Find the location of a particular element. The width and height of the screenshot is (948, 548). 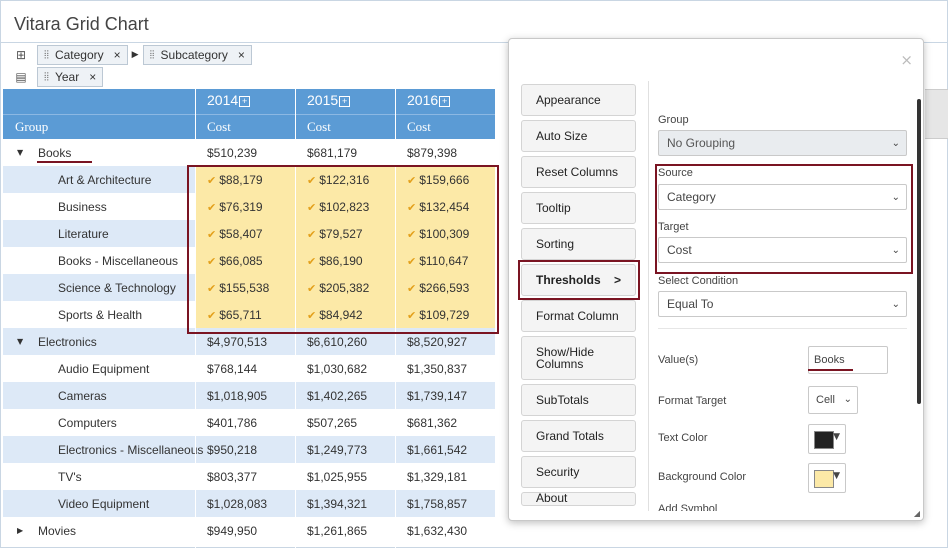

tab-label: Security is located at coordinates (558, 472).